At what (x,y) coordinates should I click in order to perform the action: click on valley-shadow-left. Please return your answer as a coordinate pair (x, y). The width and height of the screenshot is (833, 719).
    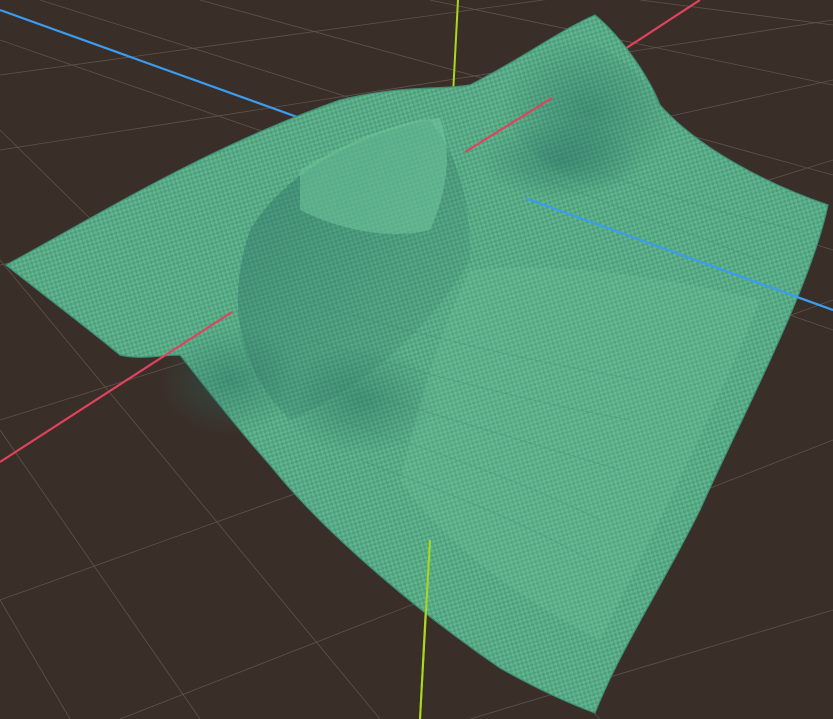
    Looking at the image, I should click on (230, 380).